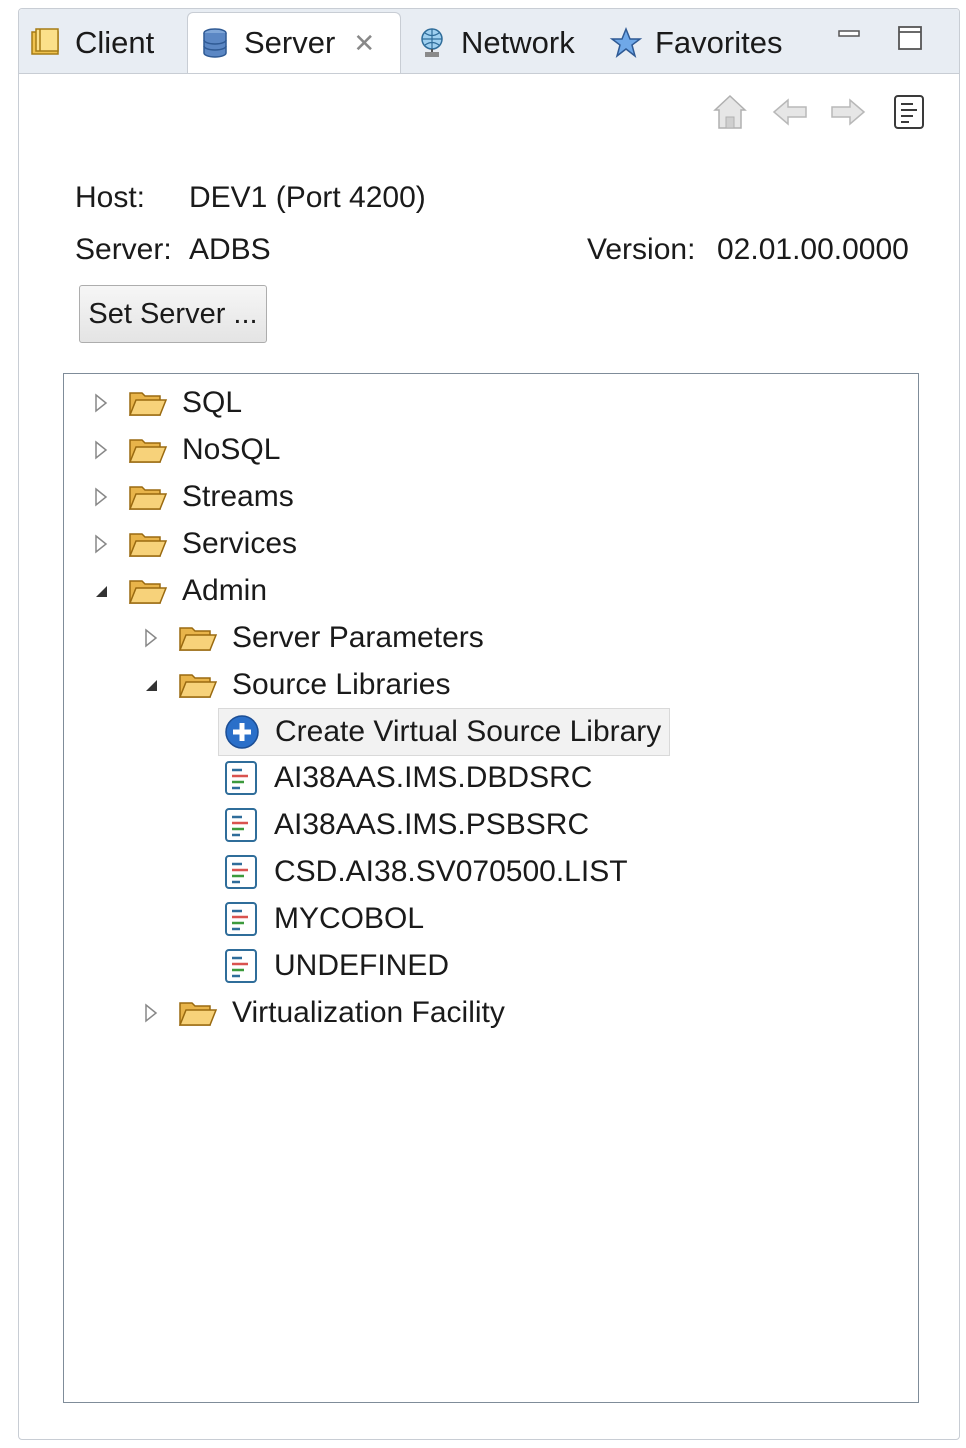 Image resolution: width=966 pixels, height=1448 pixels. What do you see at coordinates (451, 871) in the screenshot?
I see `tree-node-label: CSD.AI38.SV070500.LIST` at bounding box center [451, 871].